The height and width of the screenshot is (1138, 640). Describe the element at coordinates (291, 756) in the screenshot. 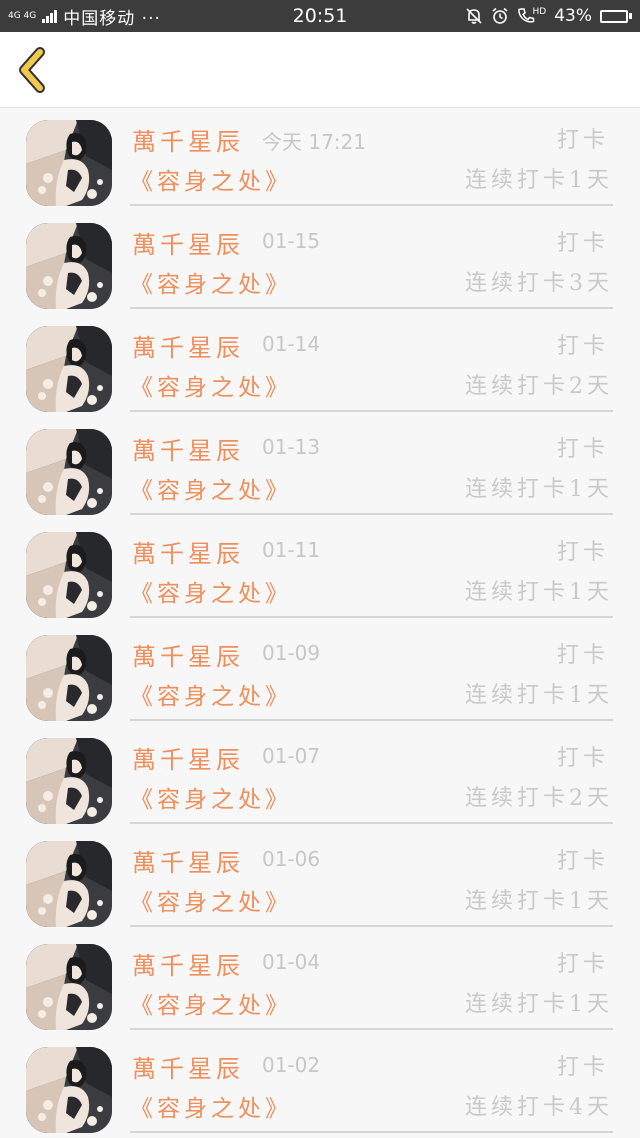

I see `checkin-date: 01-07` at that location.